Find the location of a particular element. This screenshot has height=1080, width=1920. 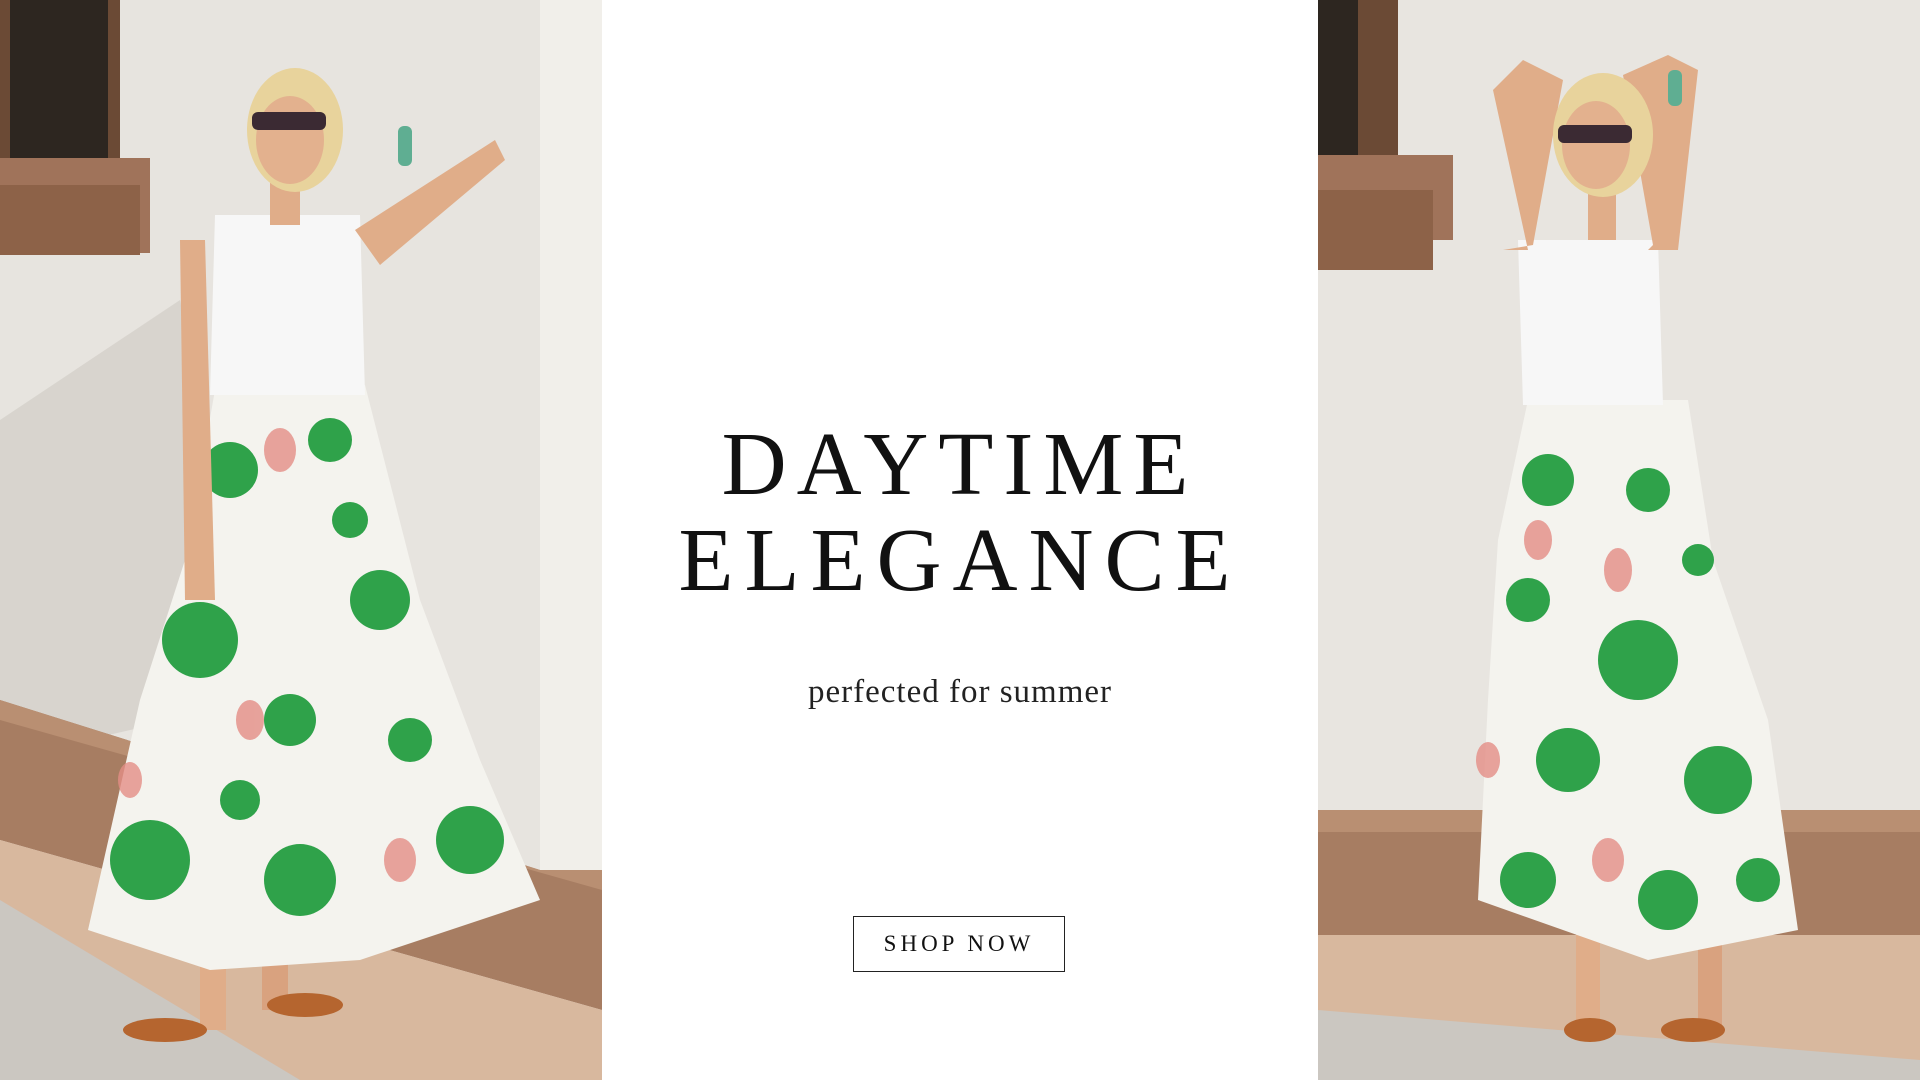

subheadline: perfected for summer is located at coordinates (960, 692).